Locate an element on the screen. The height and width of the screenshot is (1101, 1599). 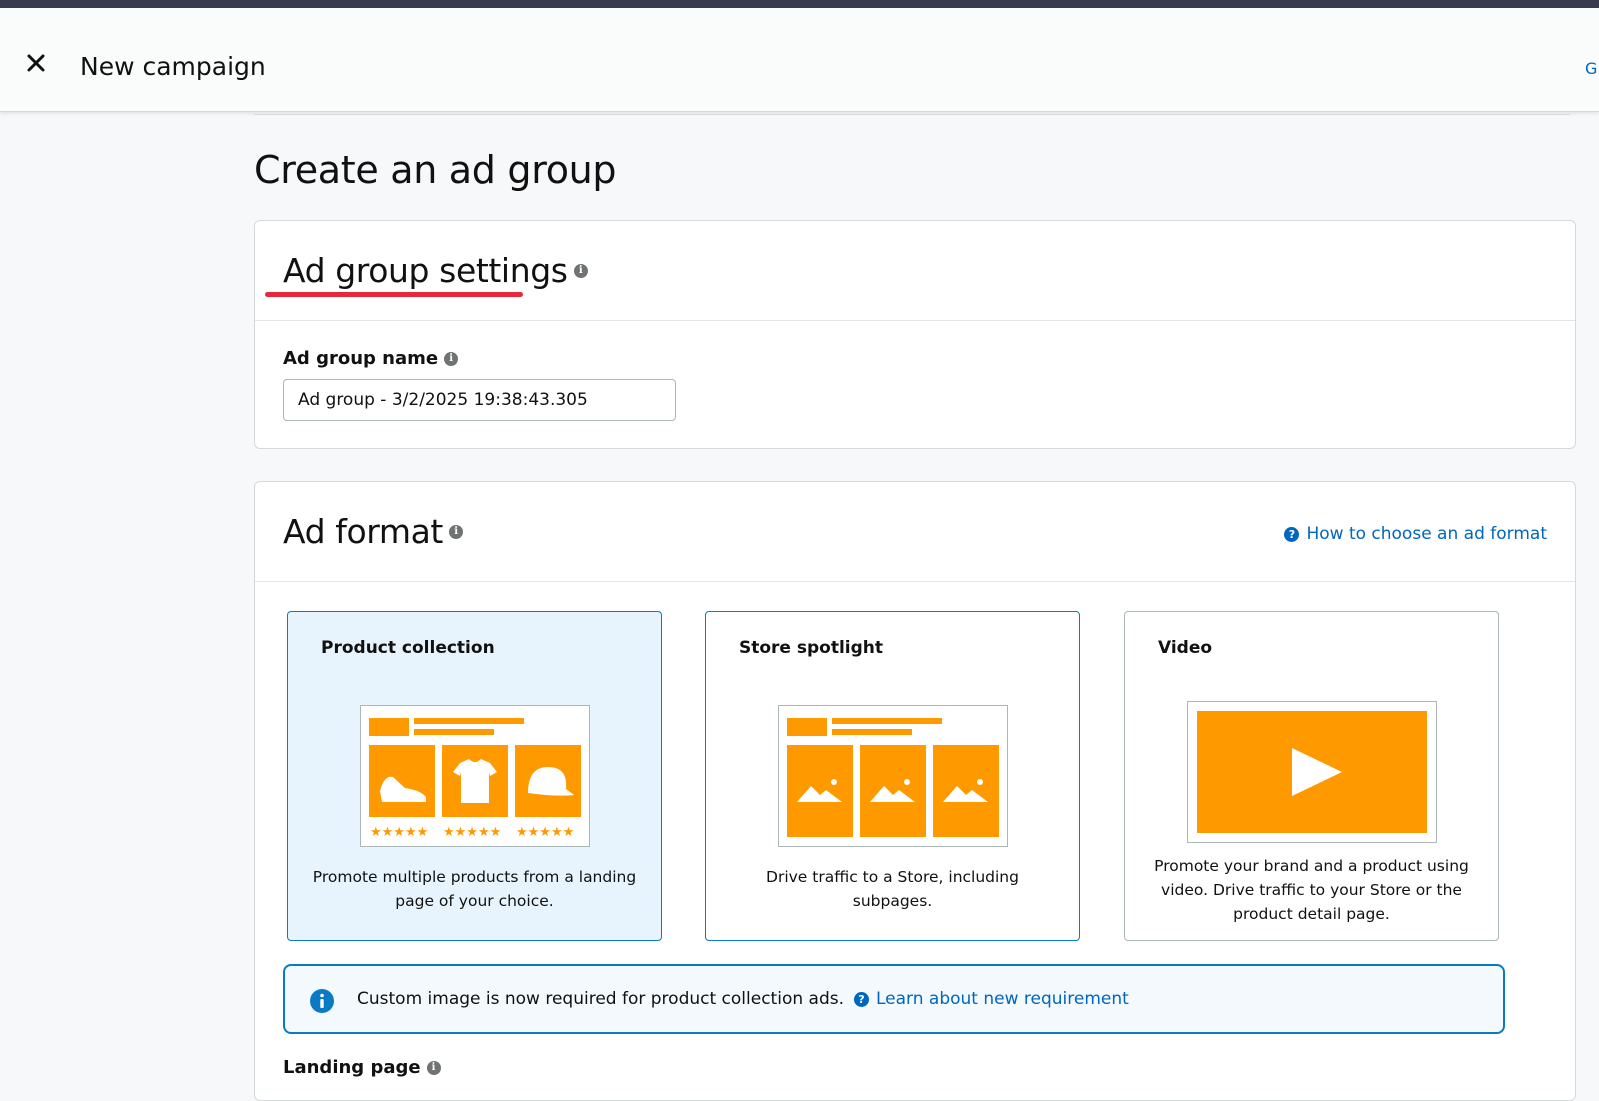
header-title: New campaign is located at coordinates (173, 66).